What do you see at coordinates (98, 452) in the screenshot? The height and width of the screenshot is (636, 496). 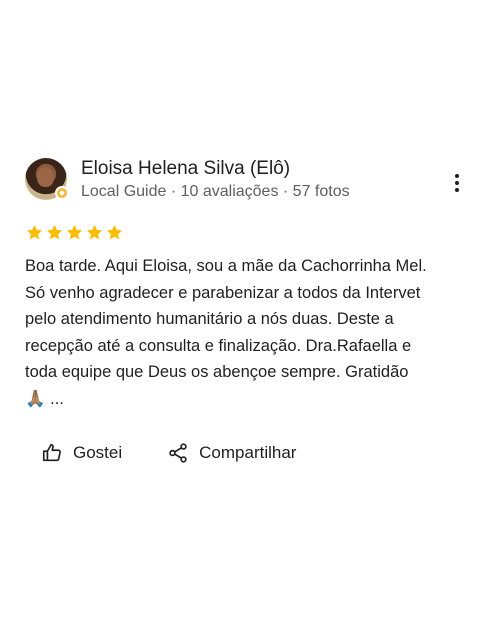 I see `like-label: Gostei` at bounding box center [98, 452].